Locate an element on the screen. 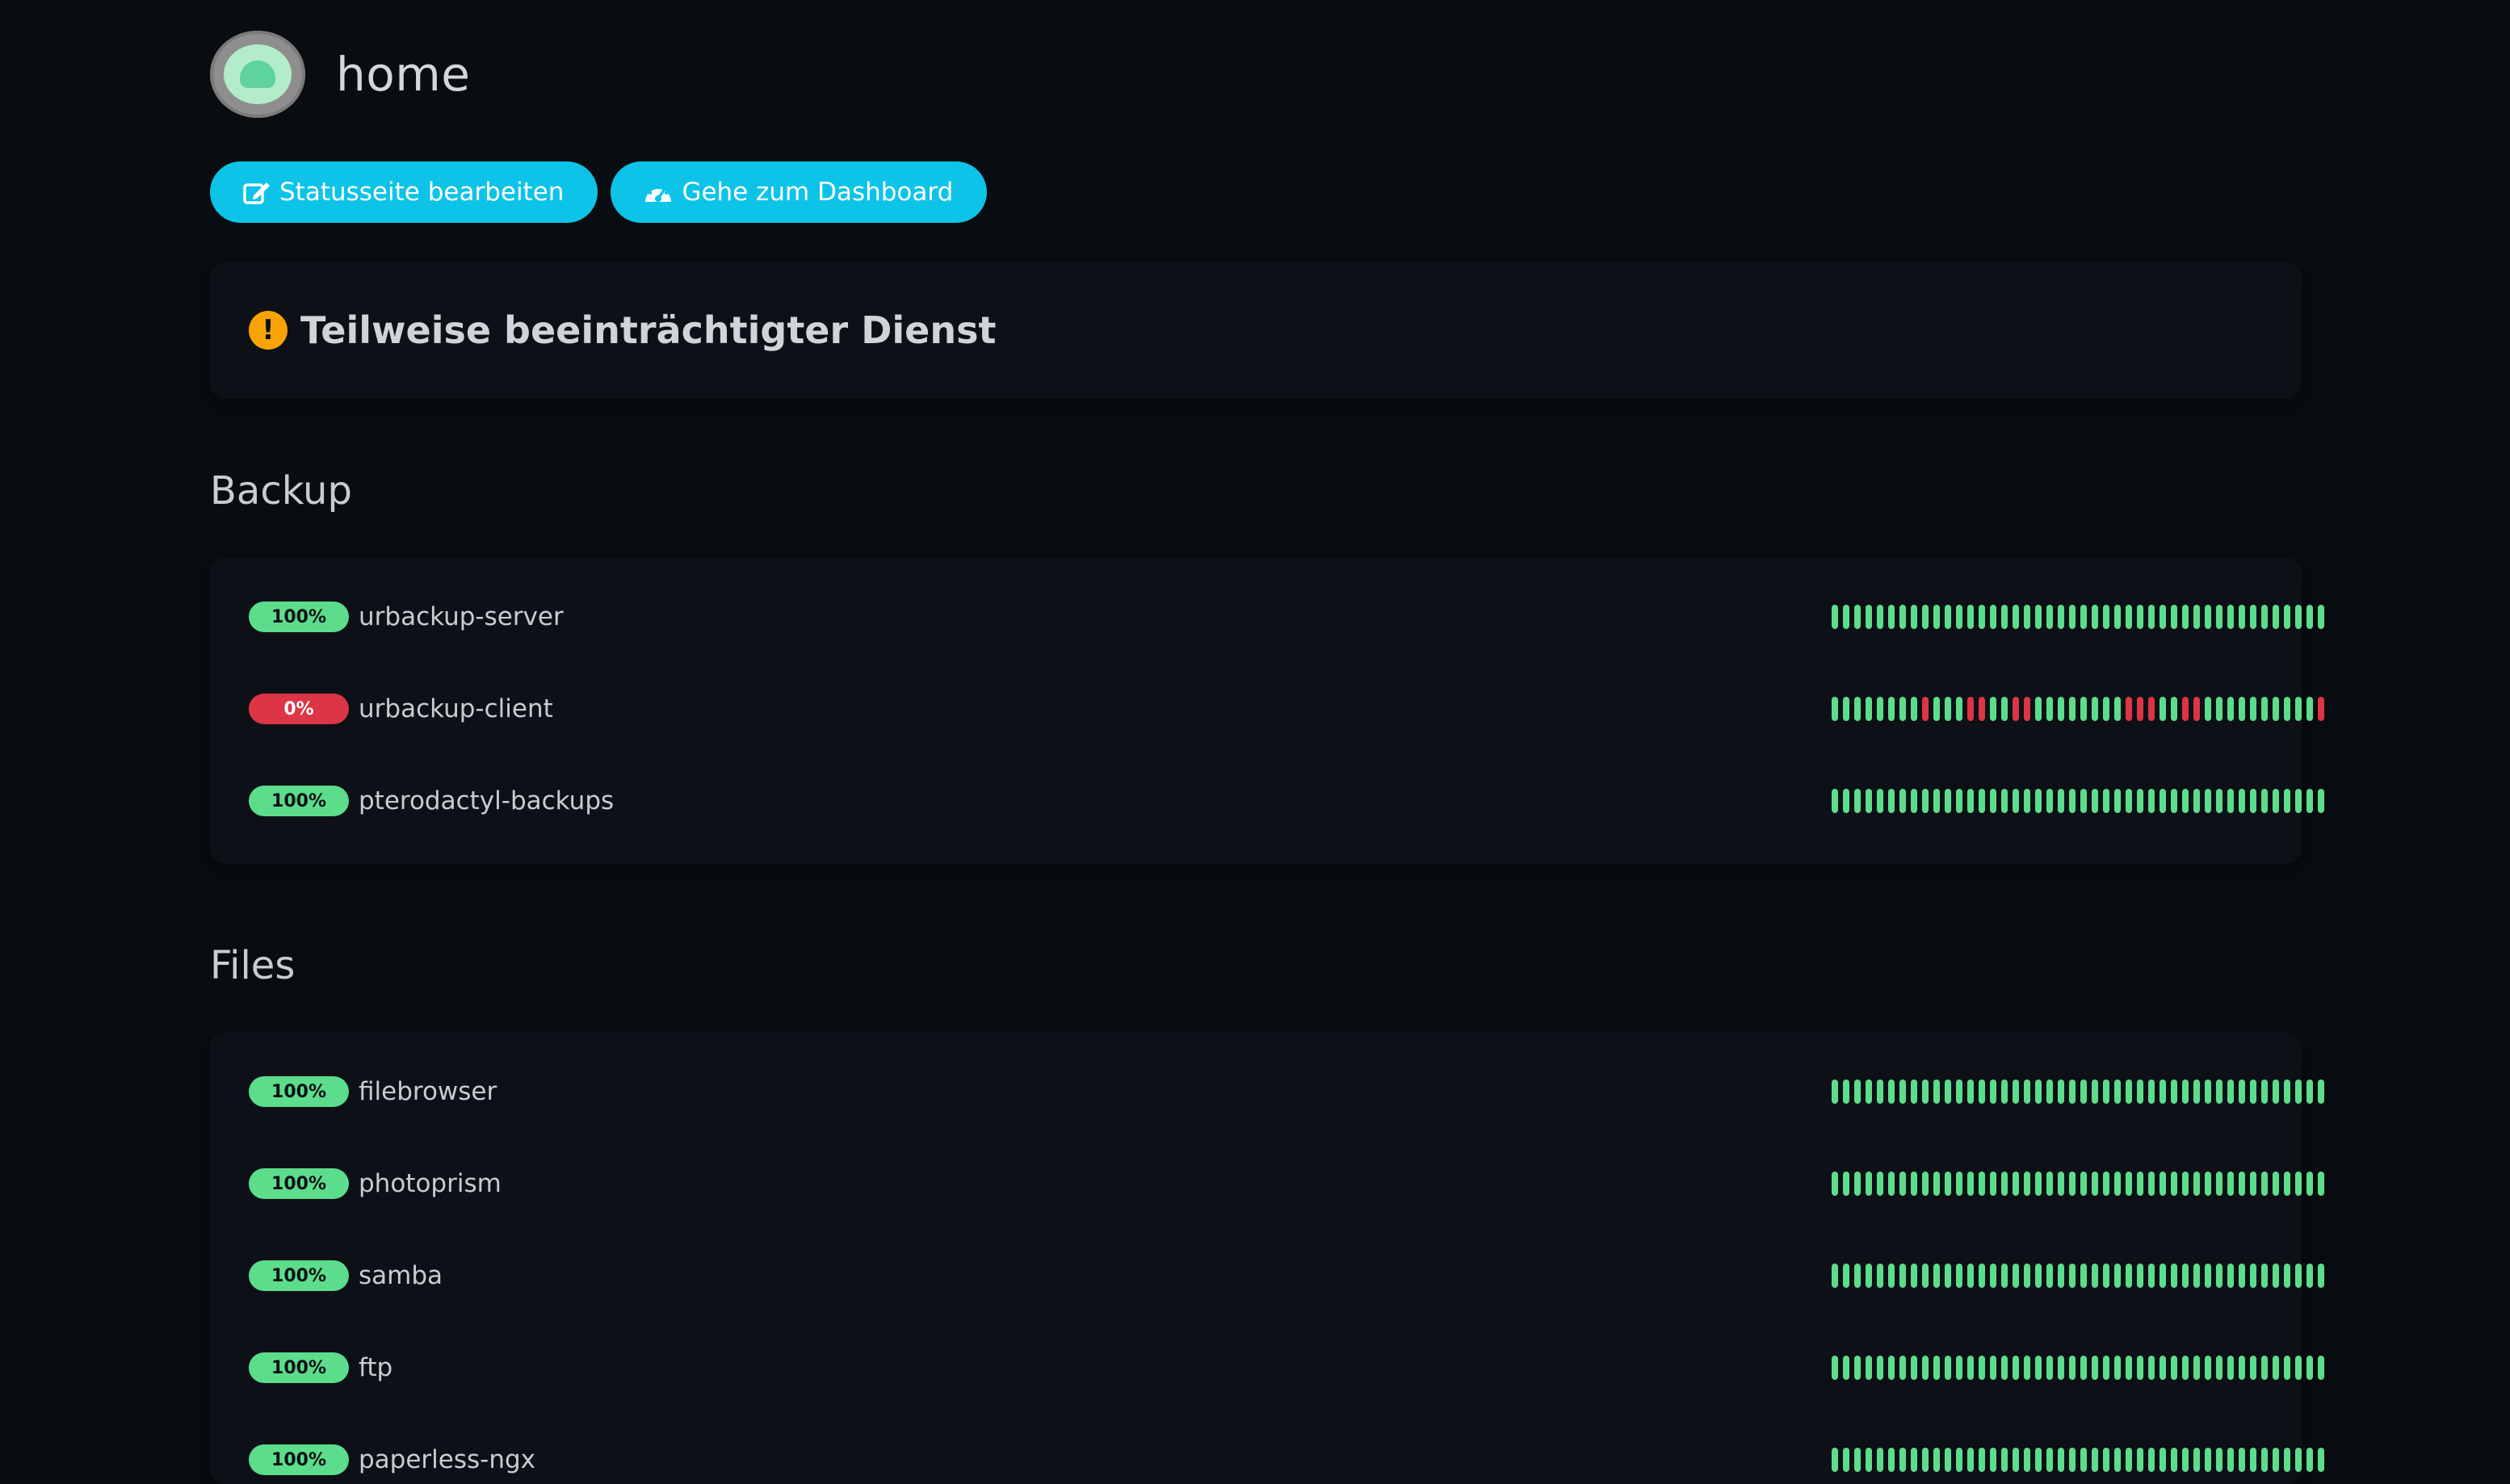  go-to-dashboard-button: Gehe zum Dashboard is located at coordinates (800, 192).